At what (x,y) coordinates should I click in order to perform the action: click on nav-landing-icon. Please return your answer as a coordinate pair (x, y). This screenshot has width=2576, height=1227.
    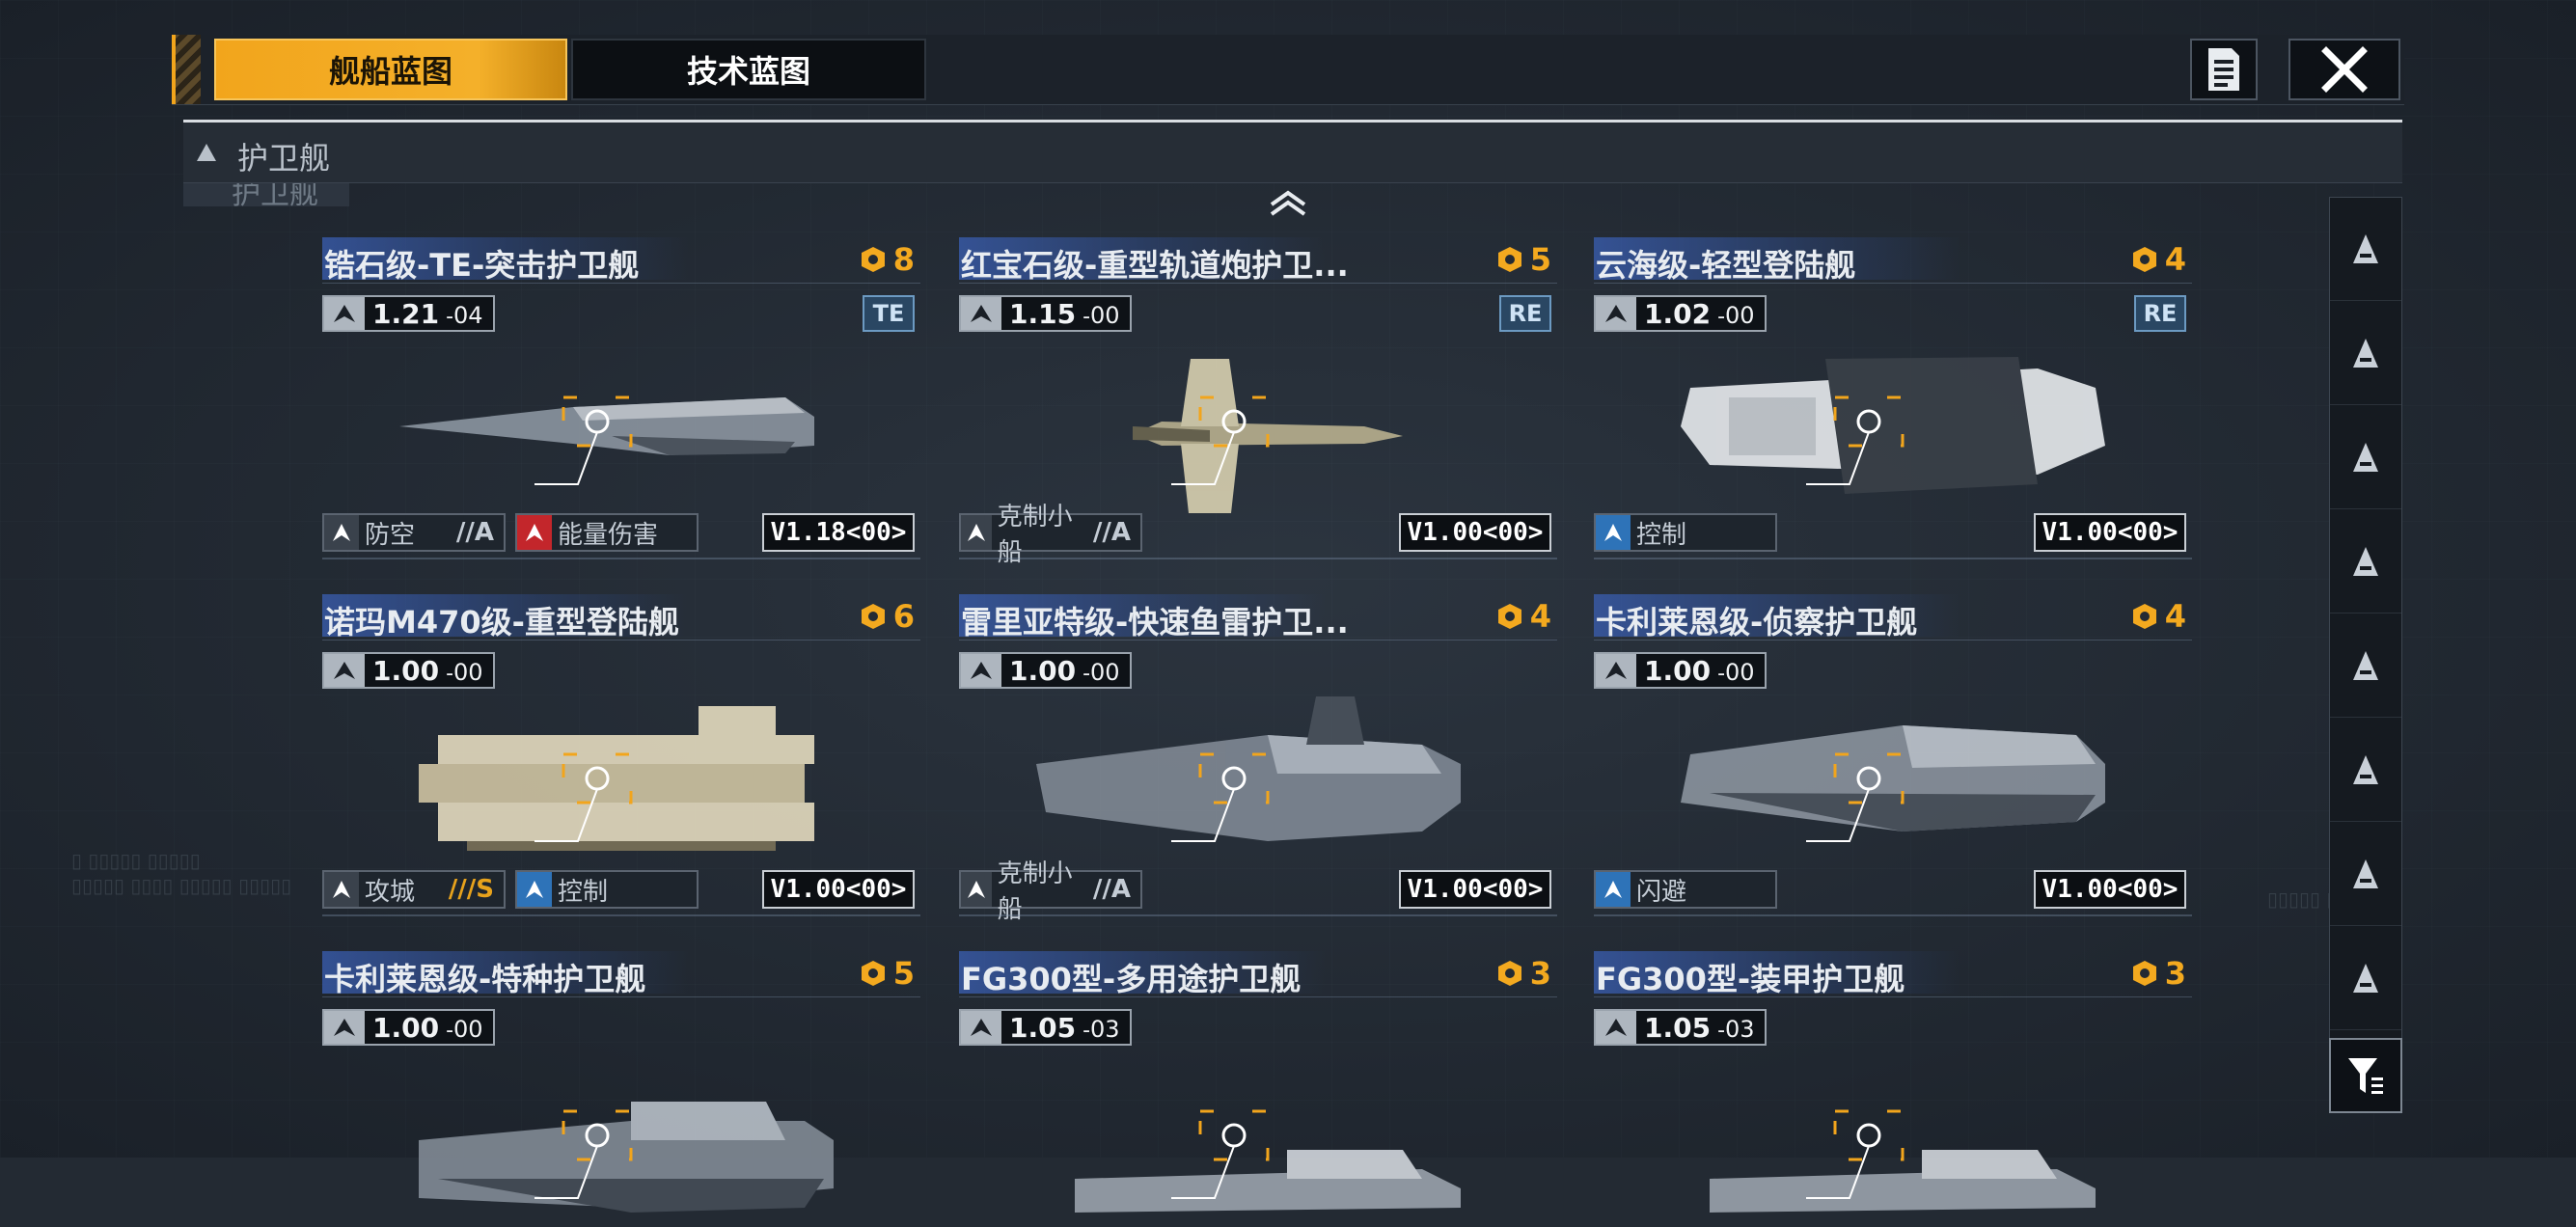
    Looking at the image, I should click on (2365, 770).